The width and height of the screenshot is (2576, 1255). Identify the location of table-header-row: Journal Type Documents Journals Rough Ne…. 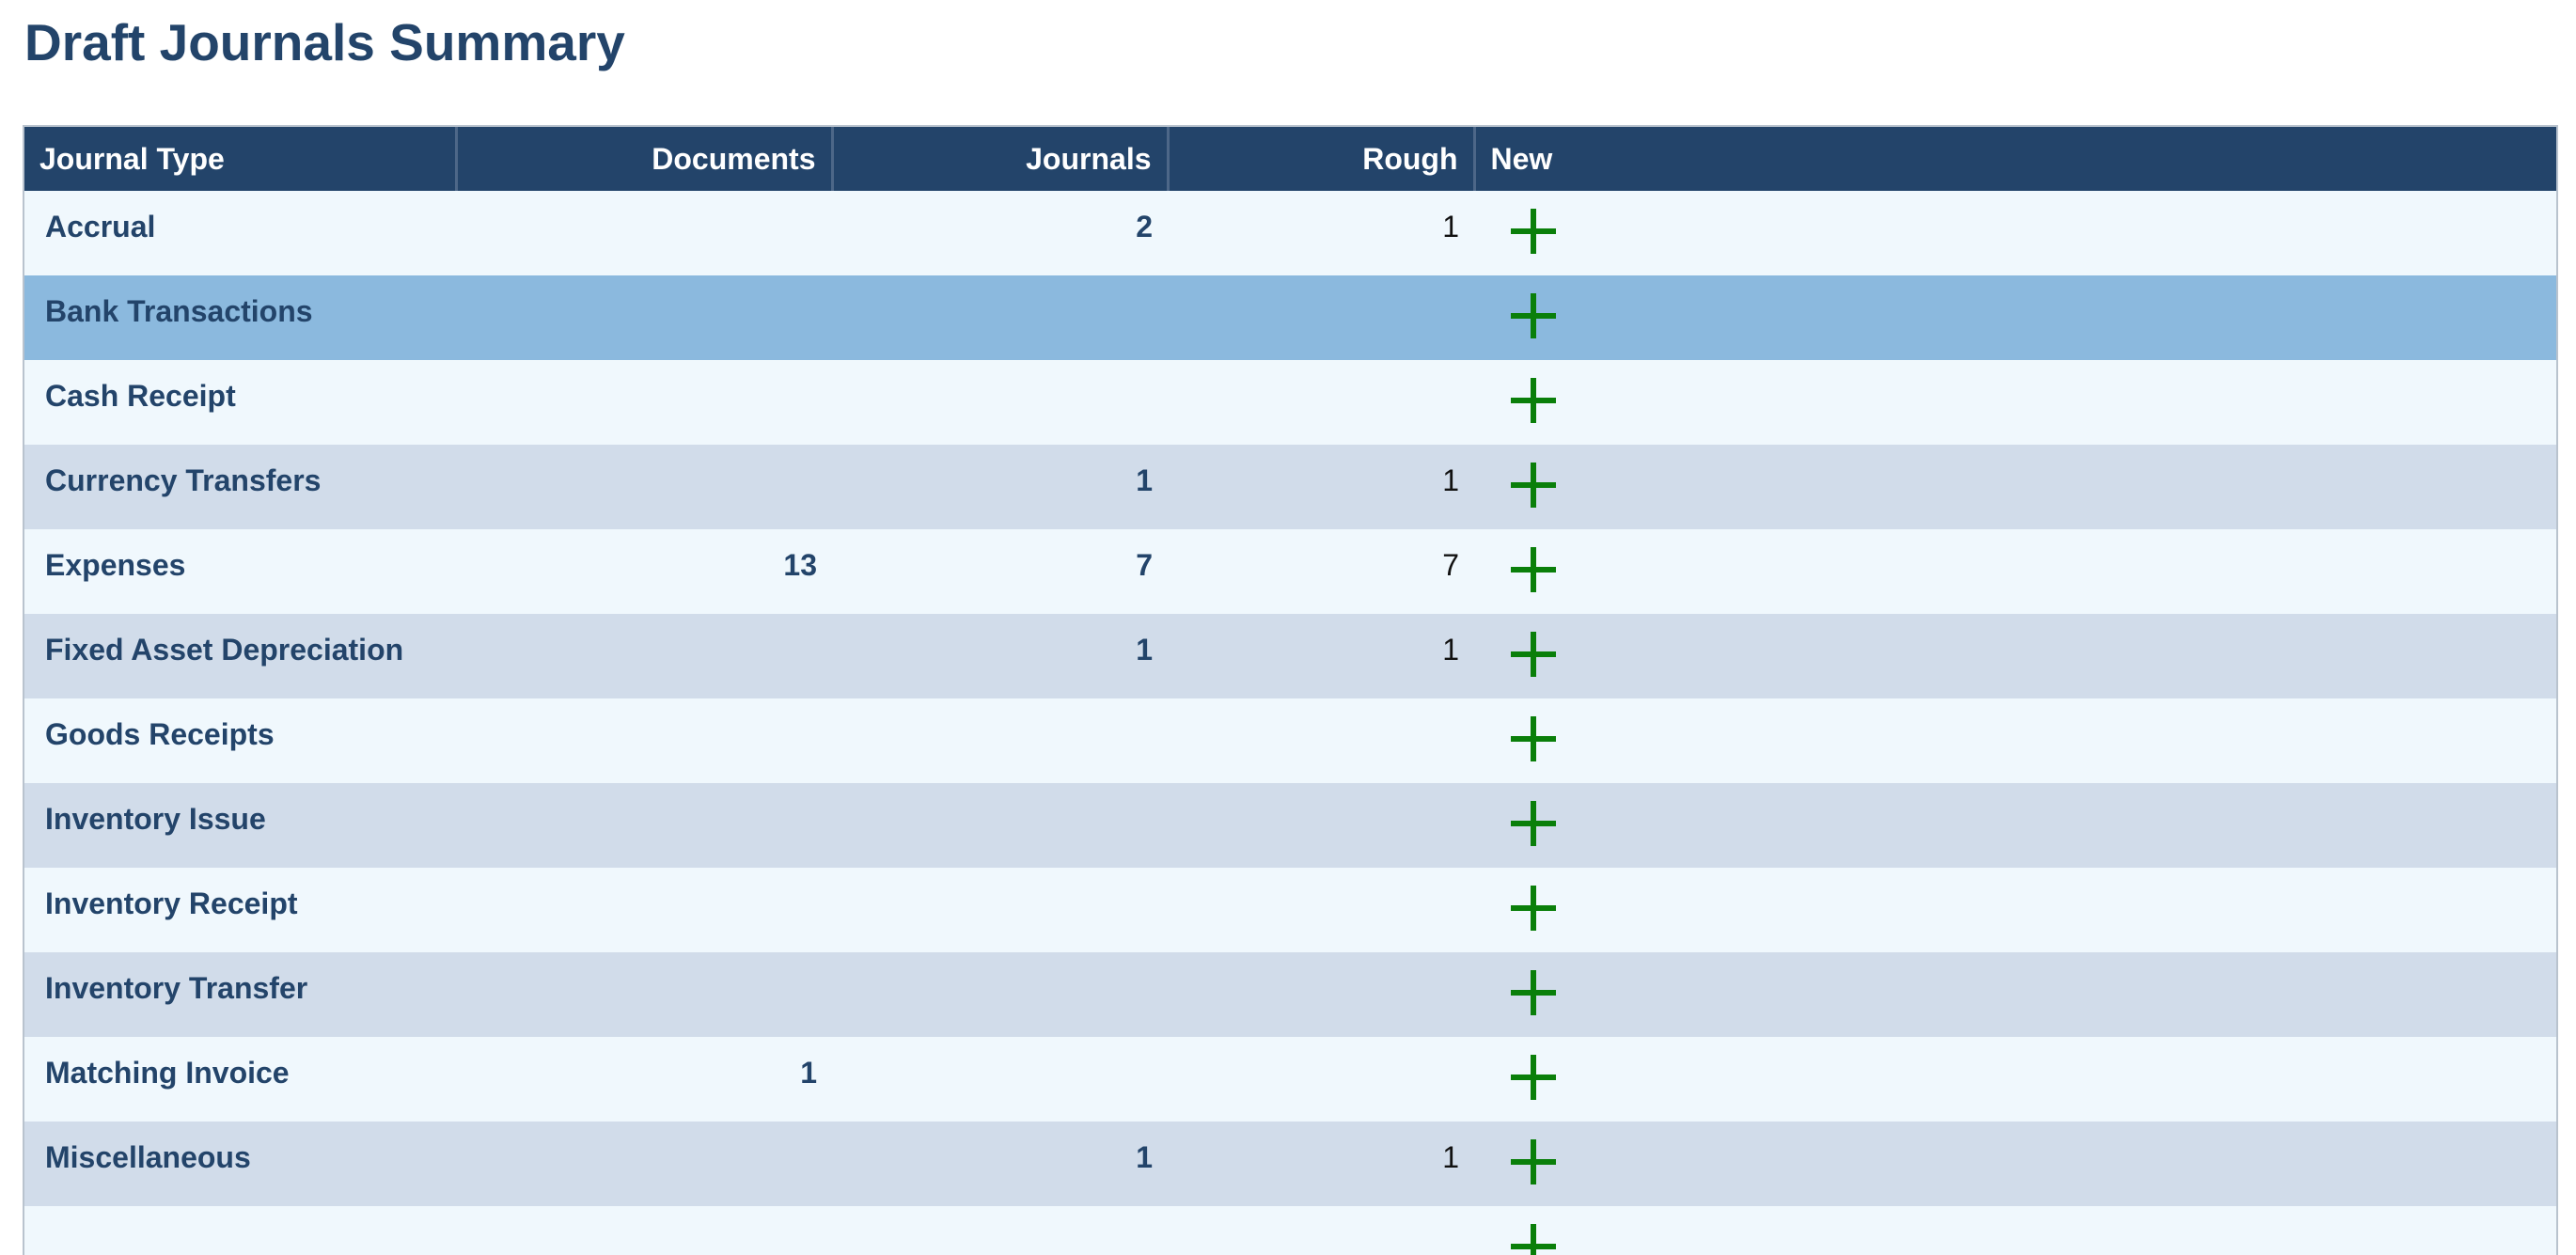
(1290, 159).